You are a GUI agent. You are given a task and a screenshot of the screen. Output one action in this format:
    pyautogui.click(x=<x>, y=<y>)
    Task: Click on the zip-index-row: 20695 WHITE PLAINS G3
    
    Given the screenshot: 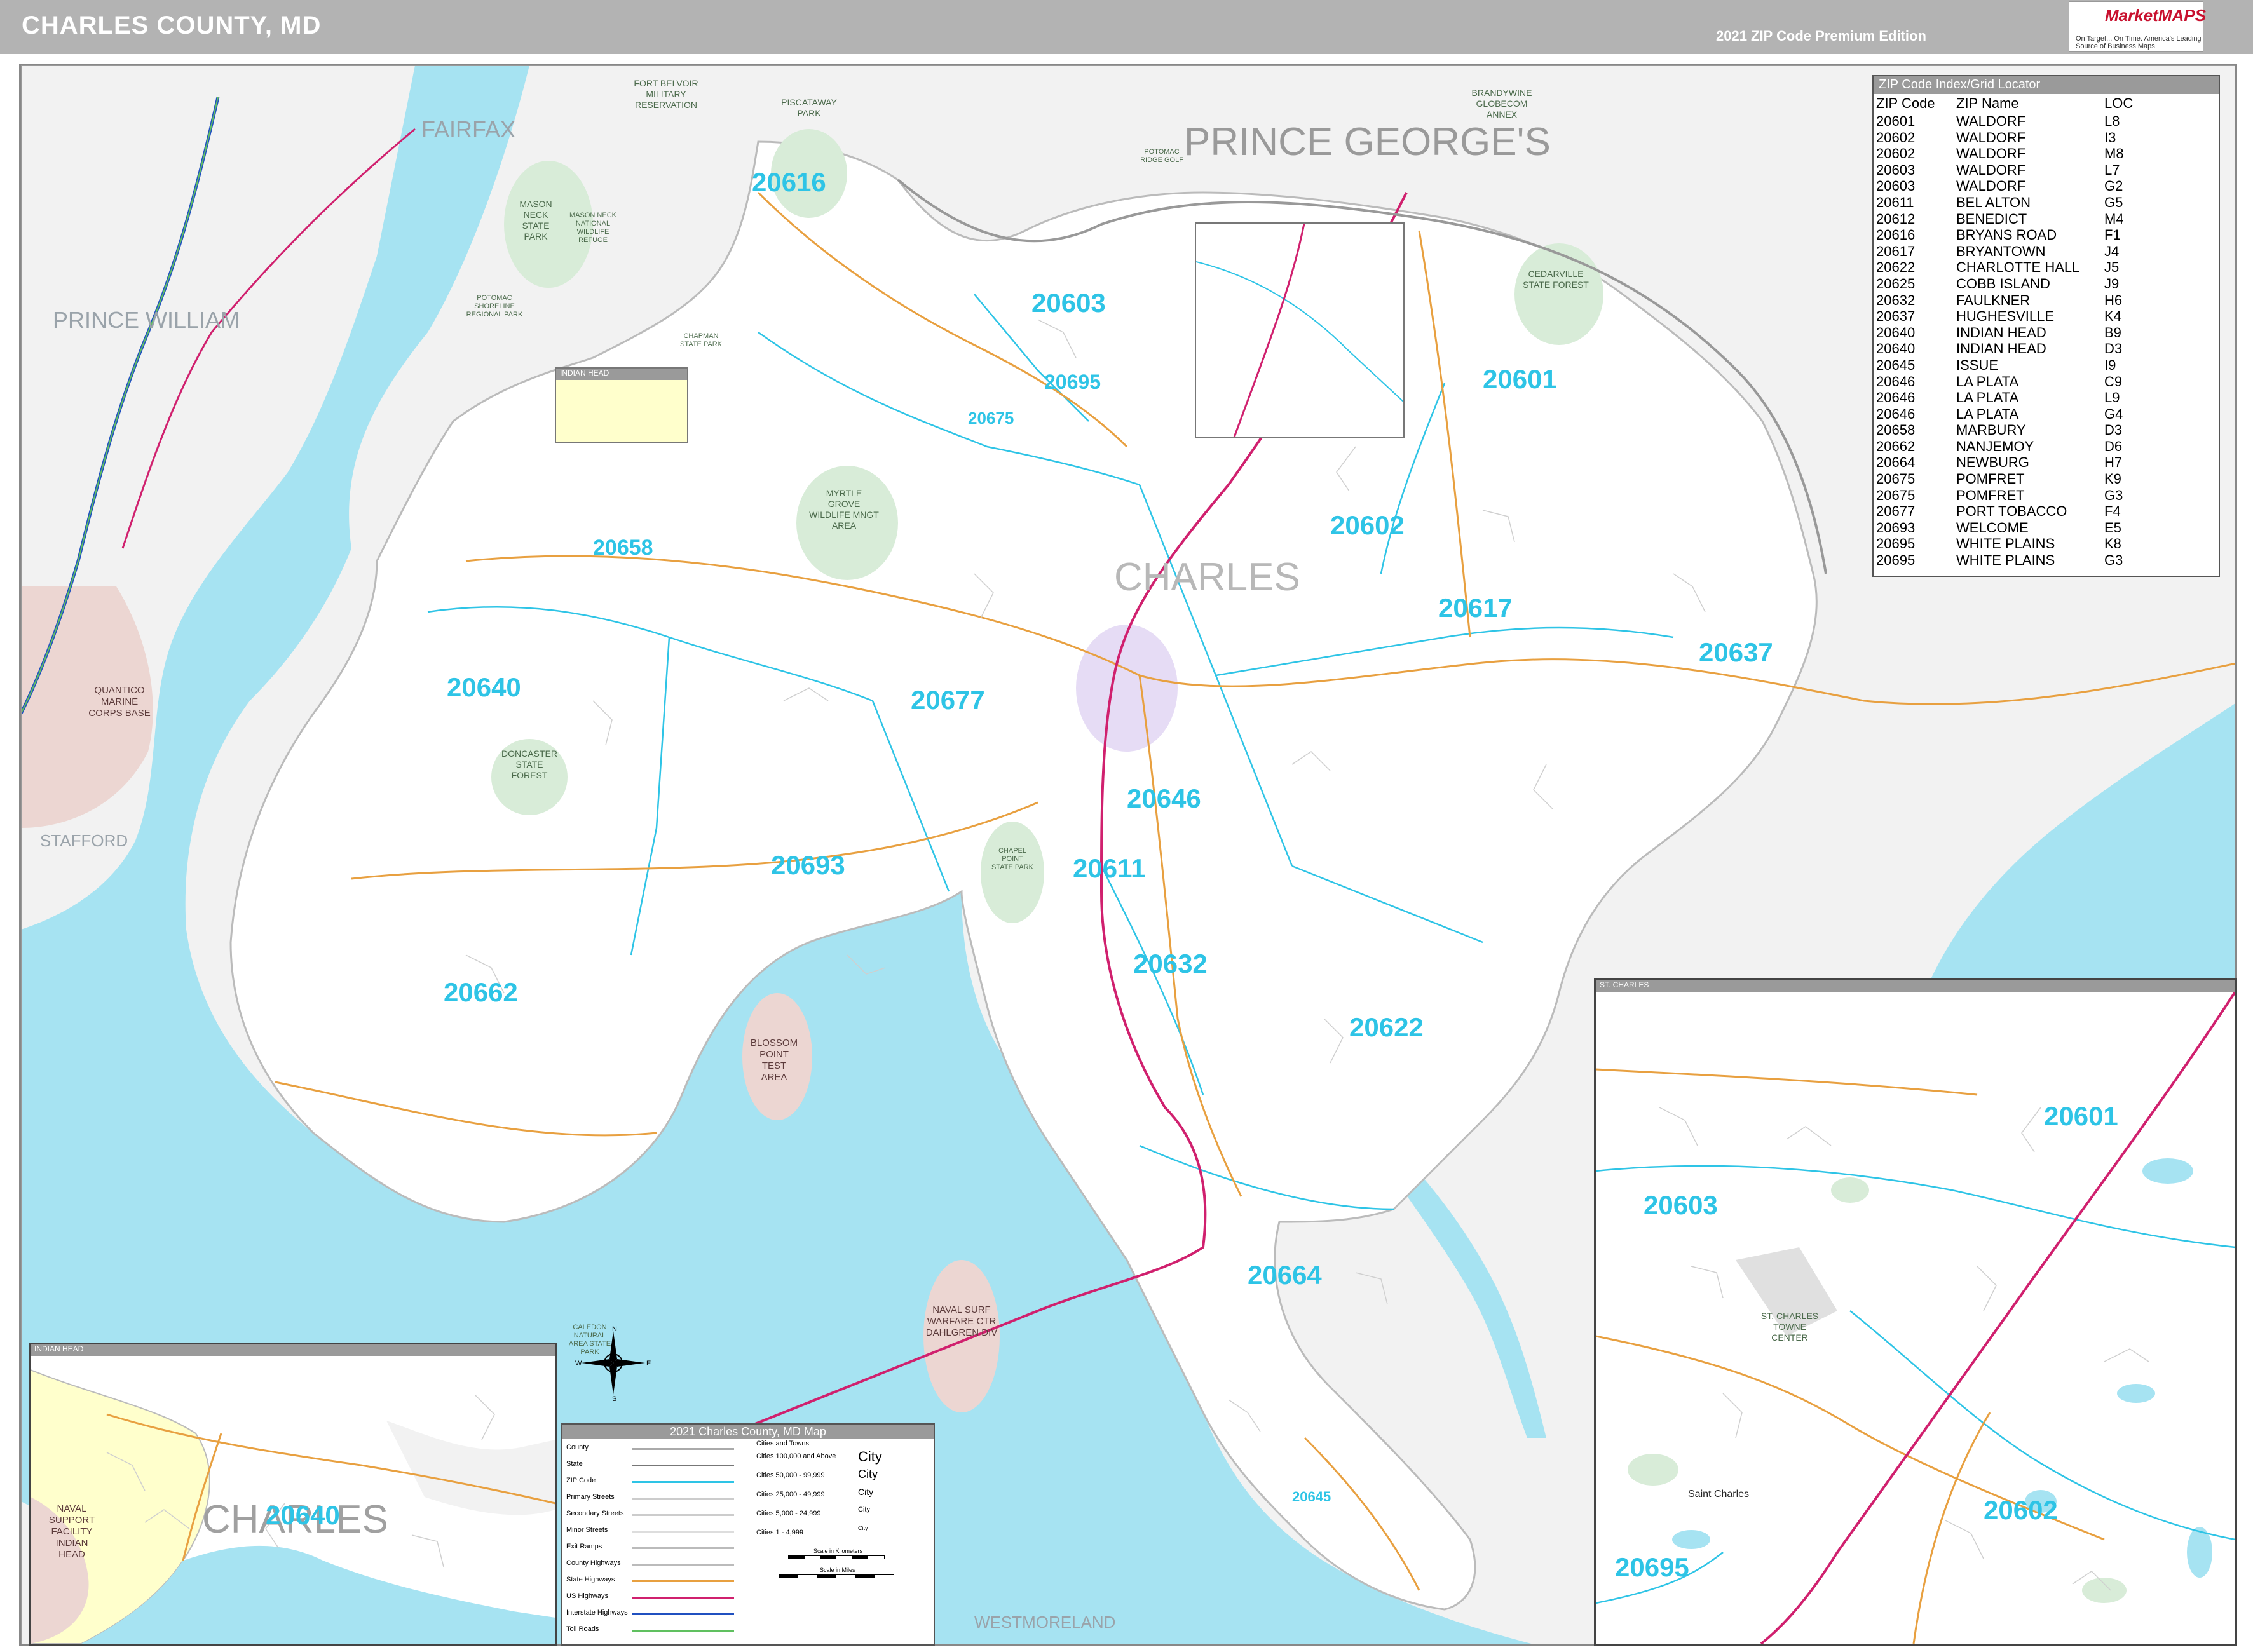 What is the action you would take?
    pyautogui.click(x=2046, y=560)
    